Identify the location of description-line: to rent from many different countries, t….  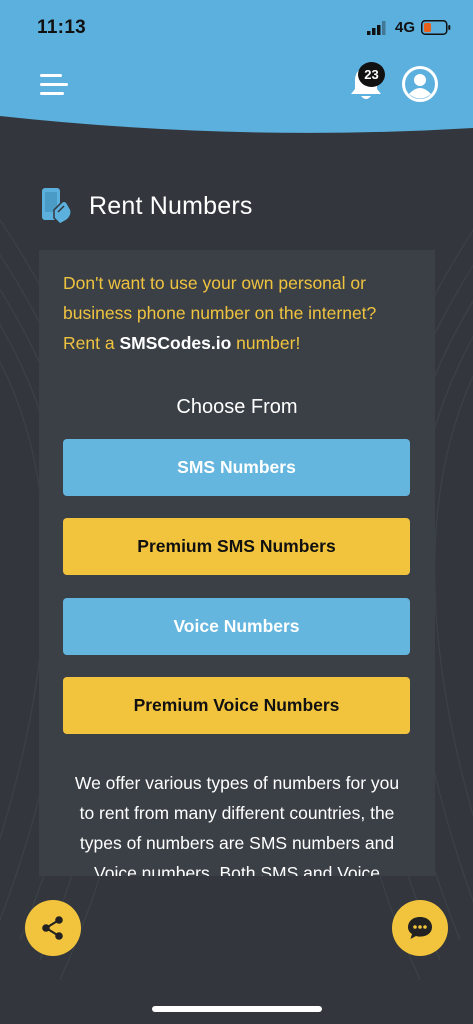
(237, 813).